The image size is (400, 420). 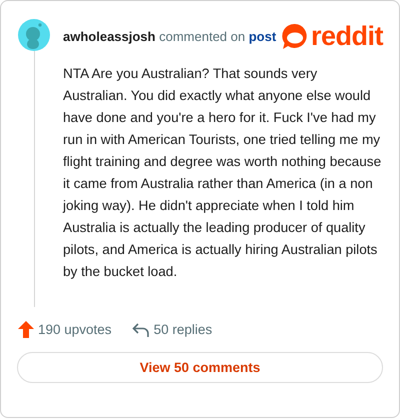 I want to click on upvote-icon, so click(x=26, y=329).